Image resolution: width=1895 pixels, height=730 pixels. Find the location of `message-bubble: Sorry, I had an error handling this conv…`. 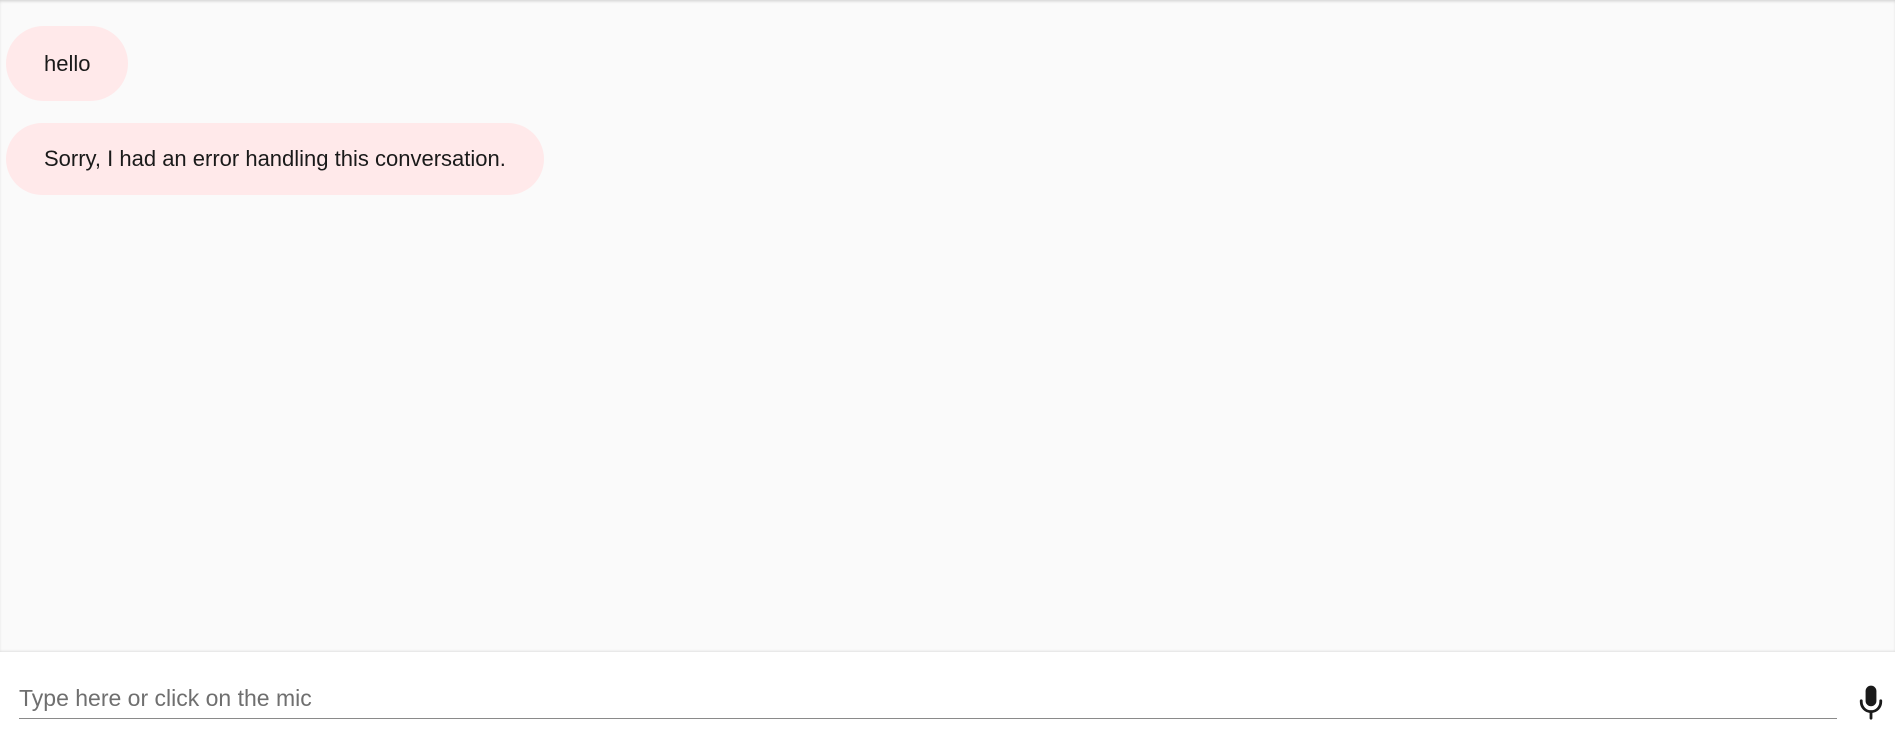

message-bubble: Sorry, I had an error handling this conv… is located at coordinates (275, 159).